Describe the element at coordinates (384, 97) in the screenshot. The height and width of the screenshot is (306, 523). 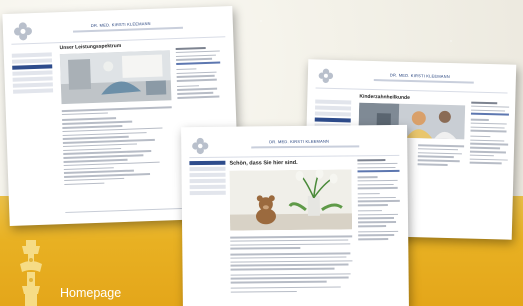
I see `page-title: Kinderzahnheilkunde` at that location.